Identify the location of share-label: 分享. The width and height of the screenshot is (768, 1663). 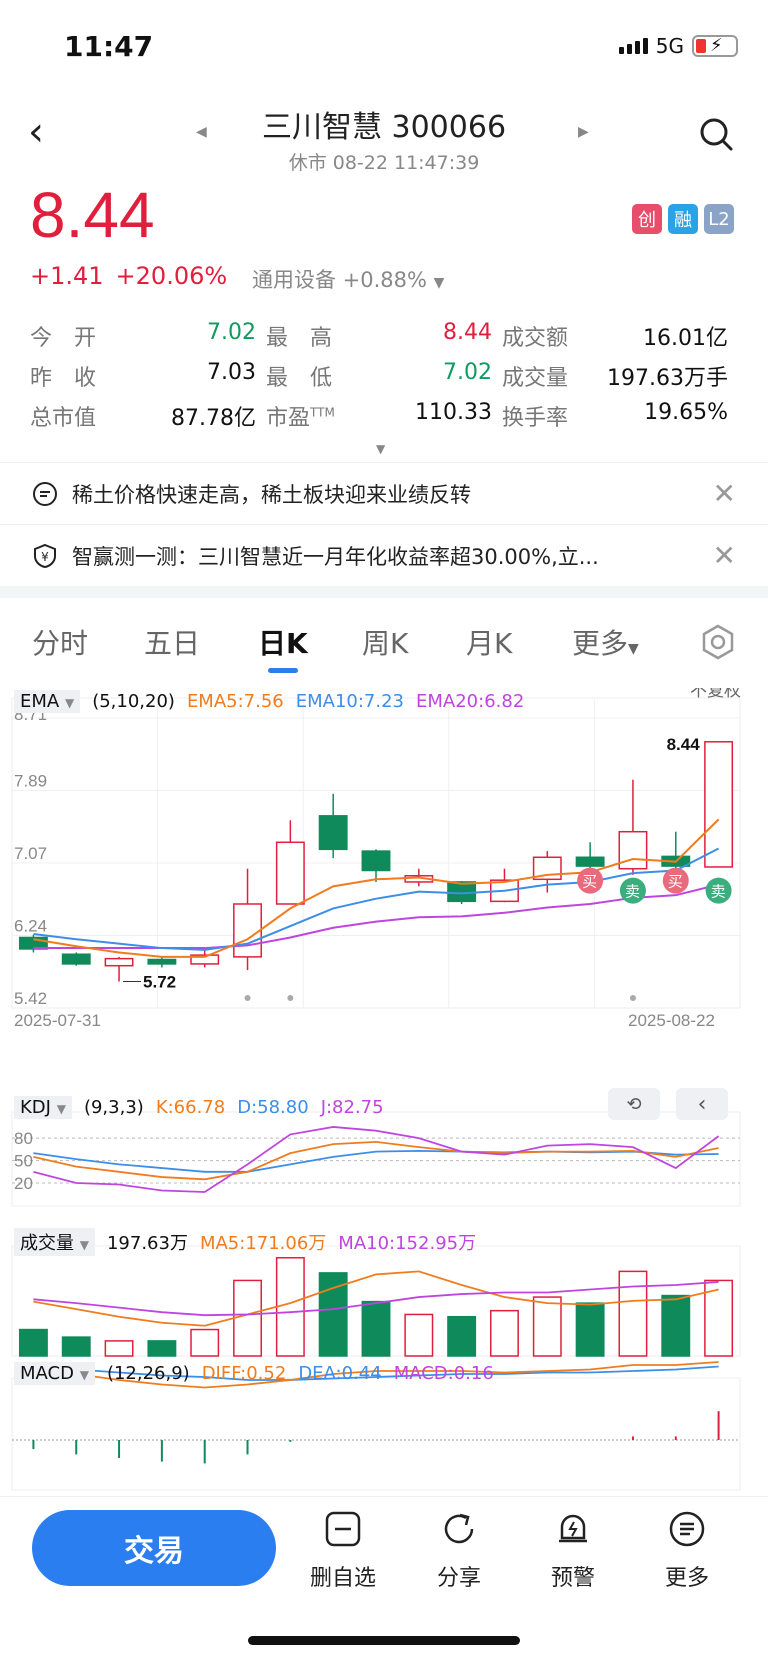
(458, 1578).